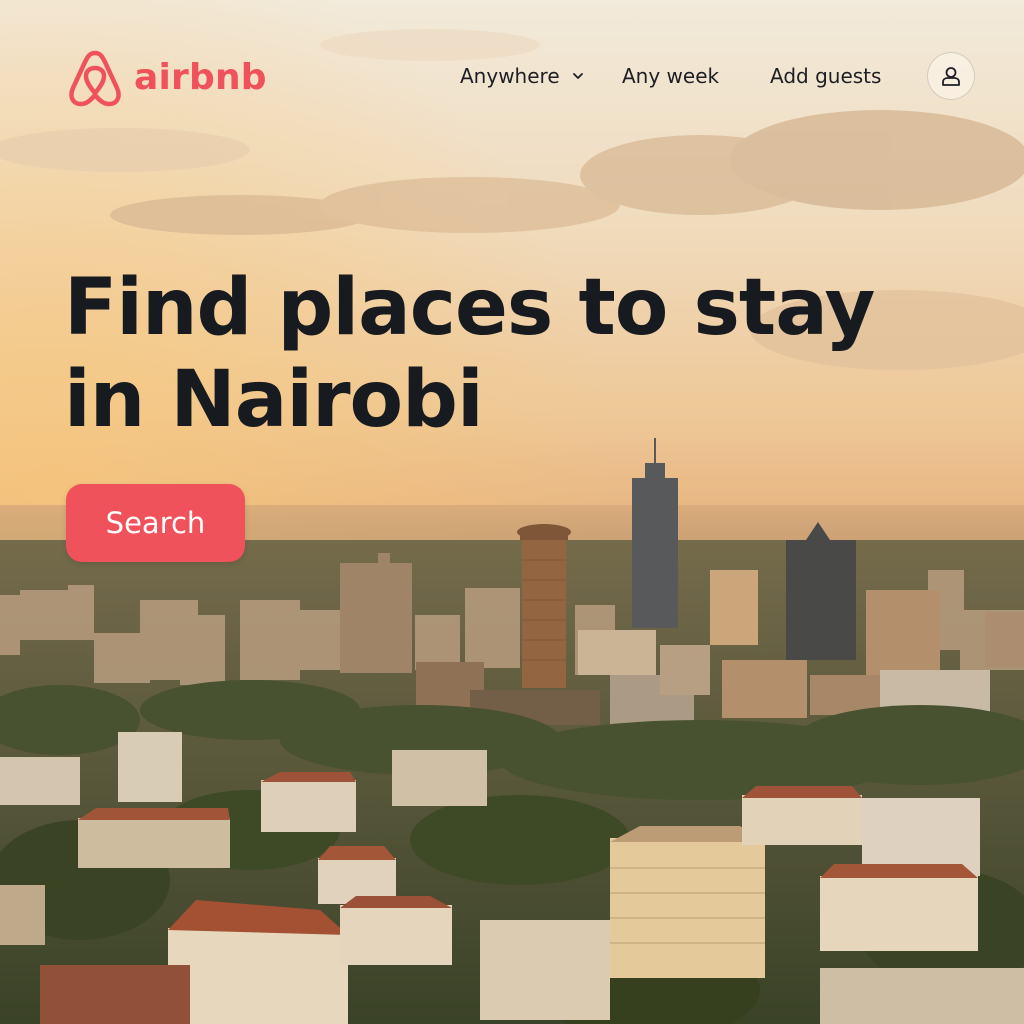 This screenshot has height=1024, width=1024. I want to click on profile-button, so click(951, 76).